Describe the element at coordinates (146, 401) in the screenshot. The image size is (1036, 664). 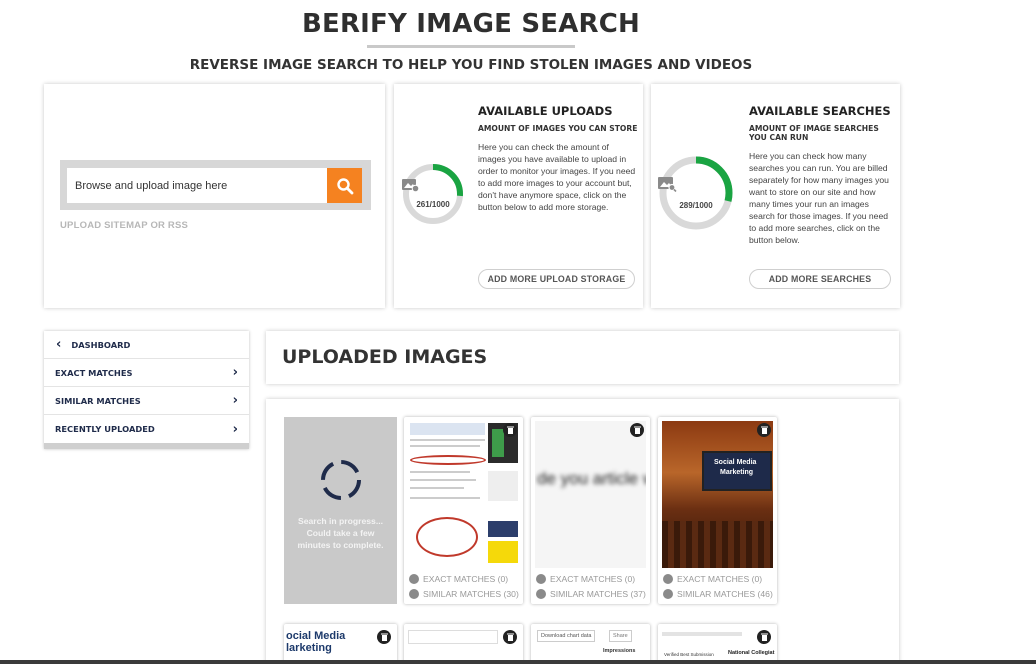
I see `sidebar-item-similar-matches: SIMILAR MATCHES ›` at that location.